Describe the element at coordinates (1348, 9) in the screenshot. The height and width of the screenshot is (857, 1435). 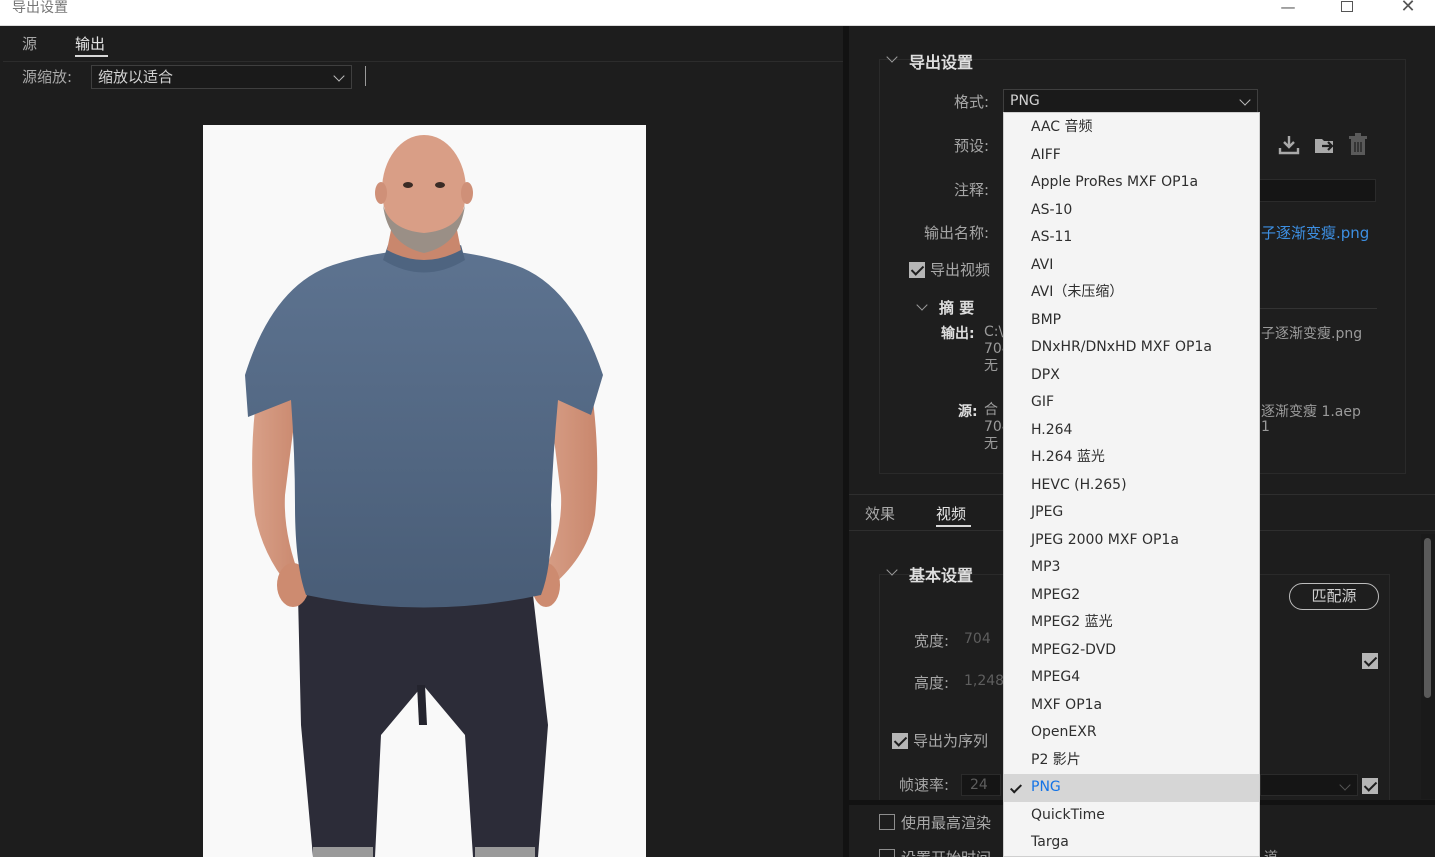
I see `maximize-icon` at that location.